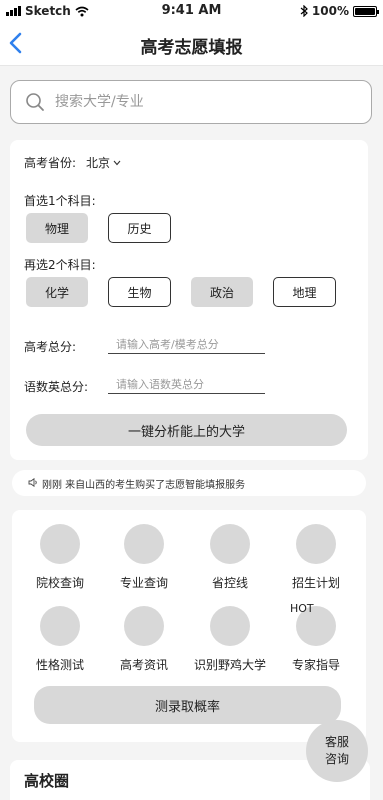 The height and width of the screenshot is (800, 383). I want to click on probability-button: 测录取概率, so click(187, 705).